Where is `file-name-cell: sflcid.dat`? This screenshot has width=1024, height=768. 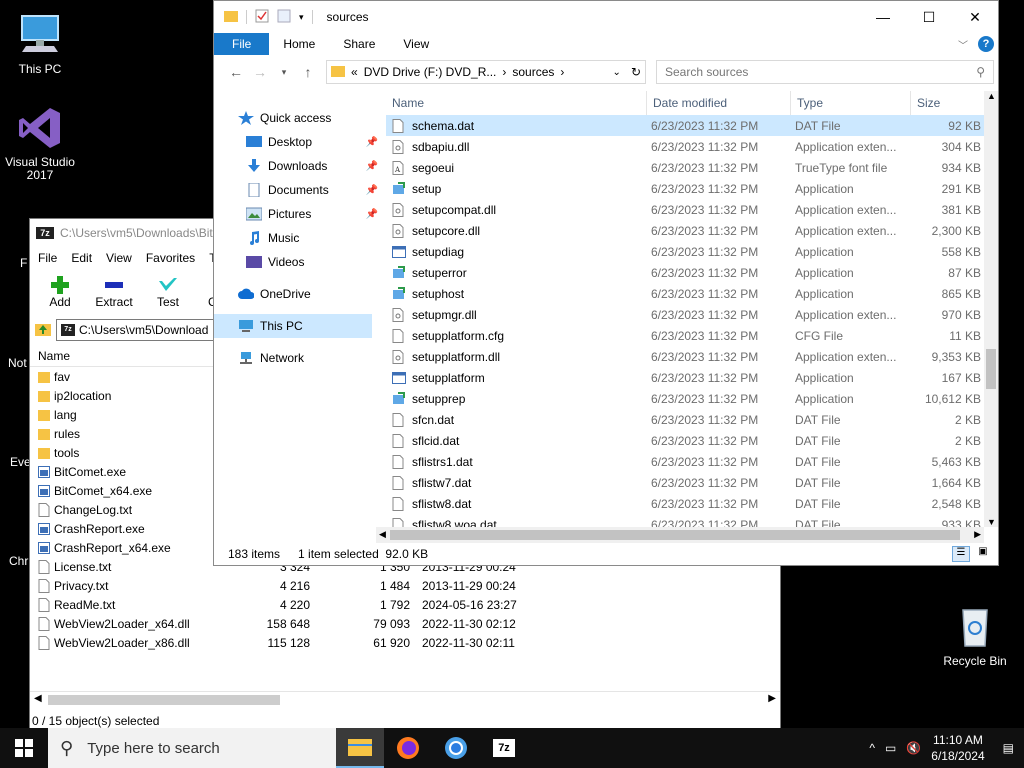
file-name-cell: sflcid.dat is located at coordinates (516, 440).